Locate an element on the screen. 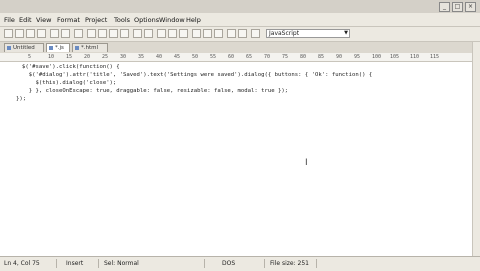 The height and width of the screenshot is (271, 480). line-numbers-icon is located at coordinates (218, 33).